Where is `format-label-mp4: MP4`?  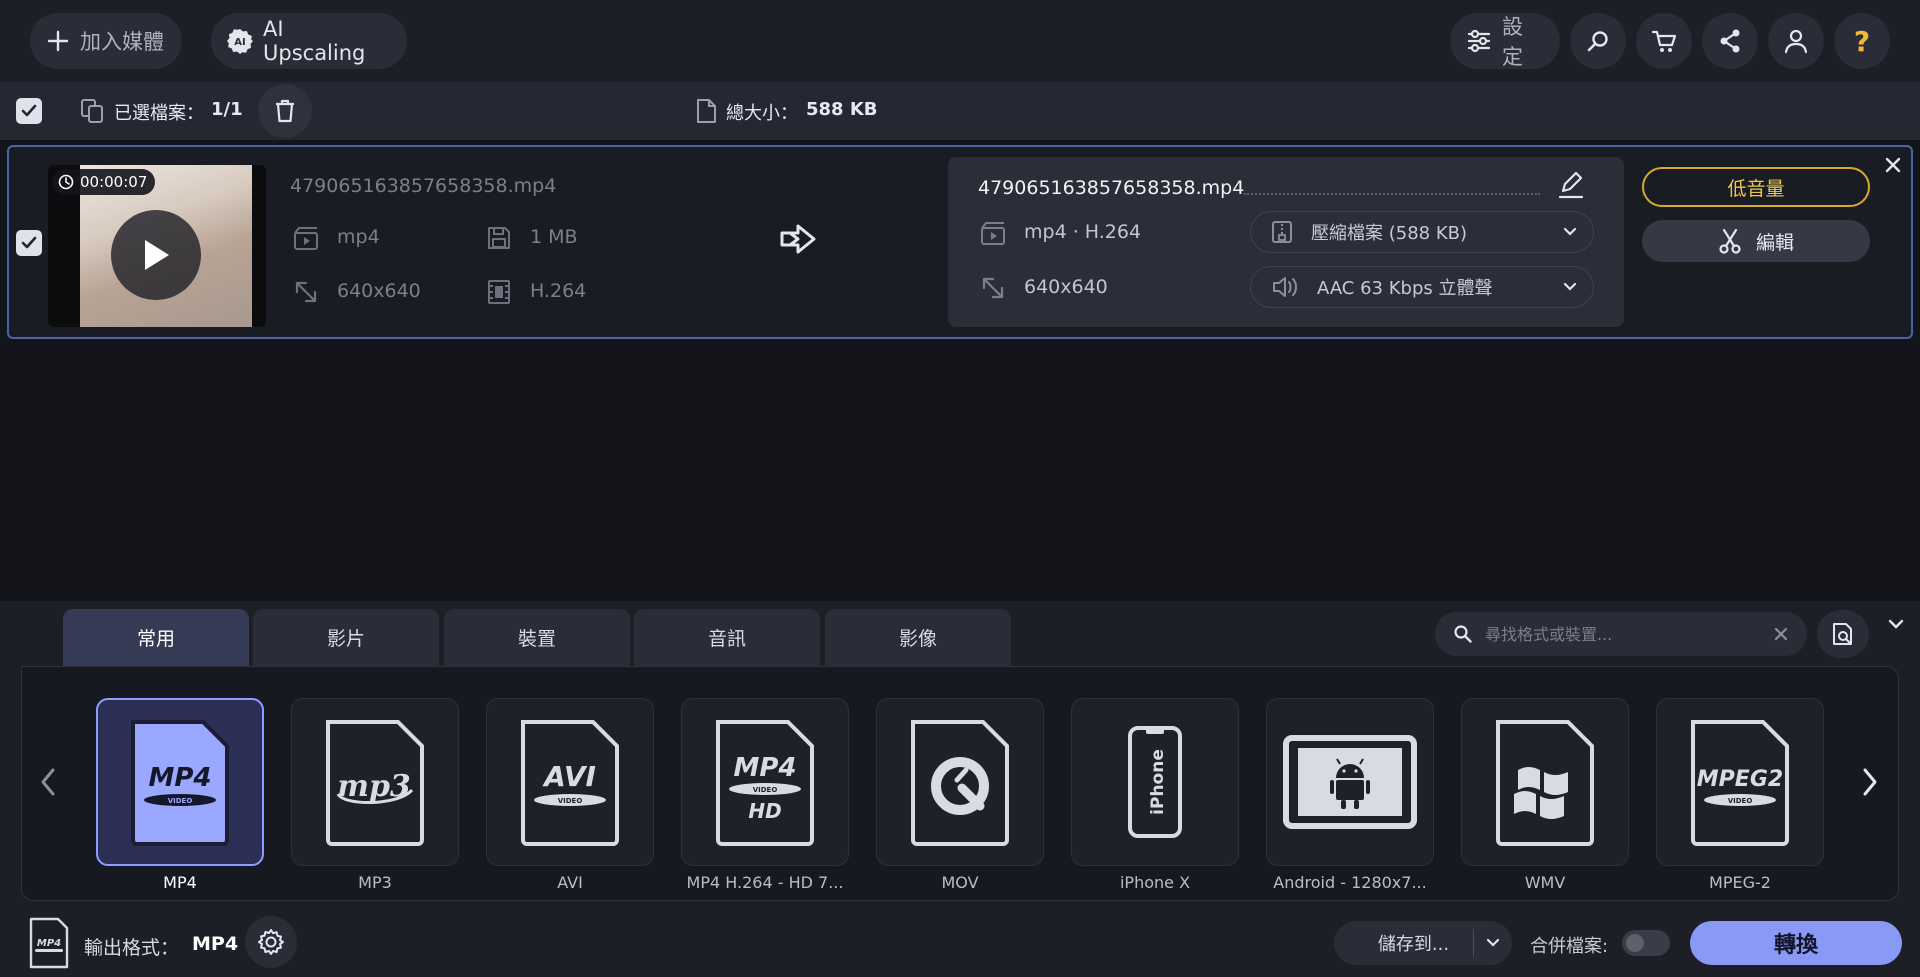 format-label-mp4: MP4 is located at coordinates (180, 882).